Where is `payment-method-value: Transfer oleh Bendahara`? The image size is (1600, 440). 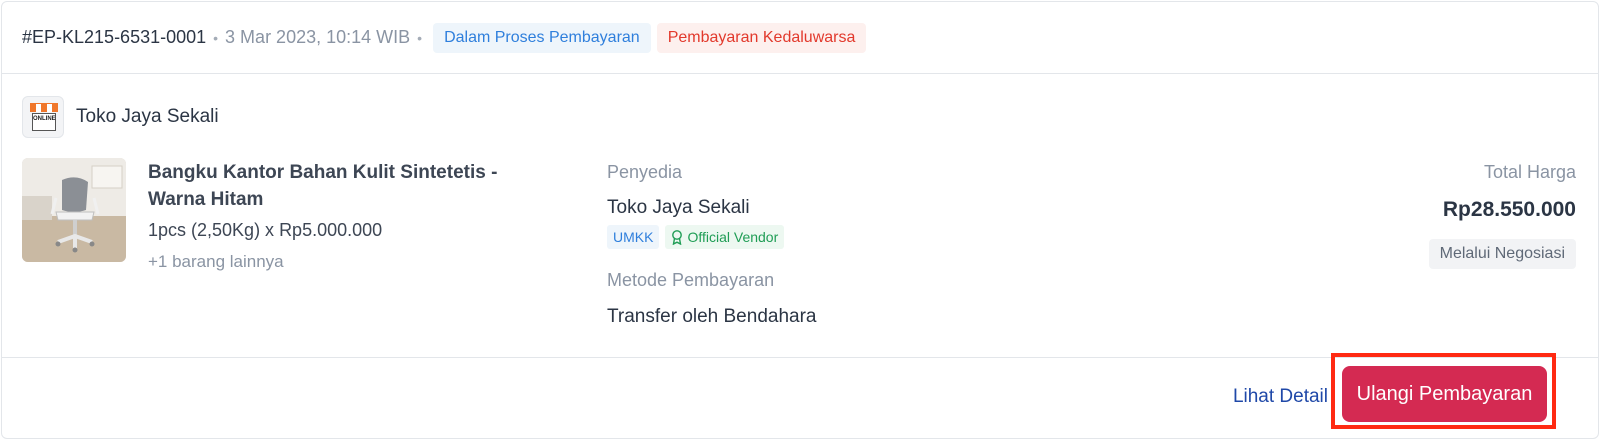 payment-method-value: Transfer oleh Bendahara is located at coordinates (712, 316).